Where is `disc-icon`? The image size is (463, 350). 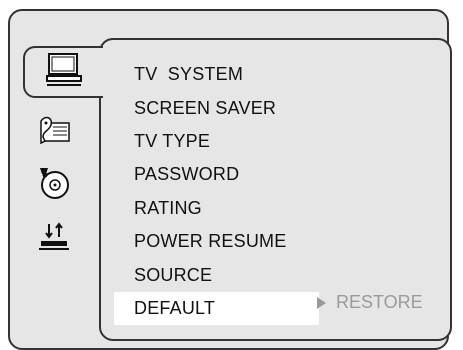
disc-icon is located at coordinates (54, 185).